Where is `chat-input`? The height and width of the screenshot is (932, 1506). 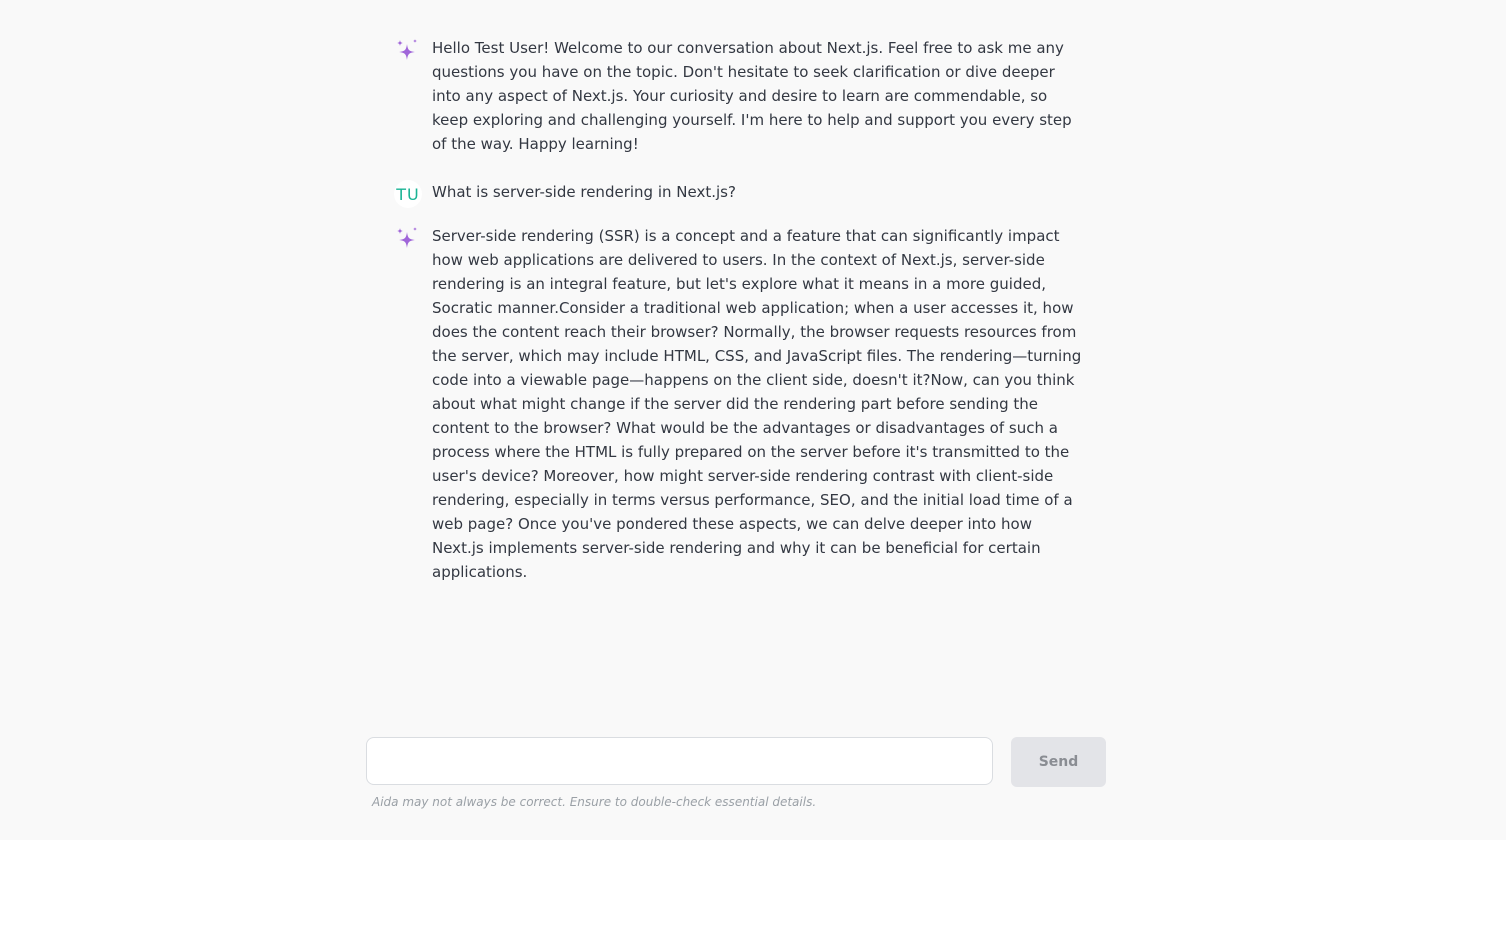 chat-input is located at coordinates (679, 761).